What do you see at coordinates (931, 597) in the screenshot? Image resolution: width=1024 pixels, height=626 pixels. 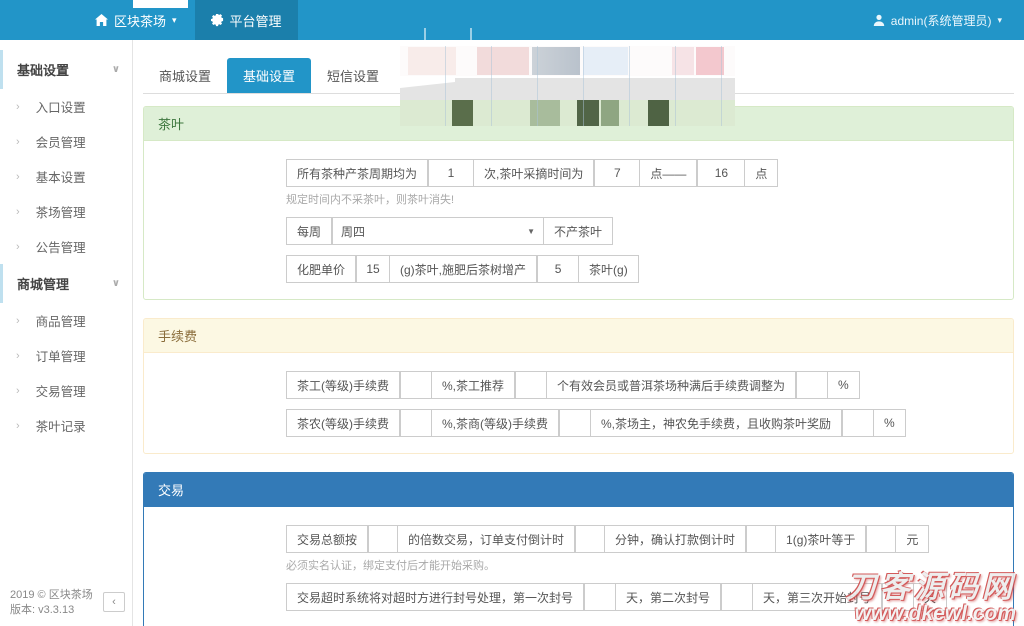 I see `day-label: 天` at bounding box center [931, 597].